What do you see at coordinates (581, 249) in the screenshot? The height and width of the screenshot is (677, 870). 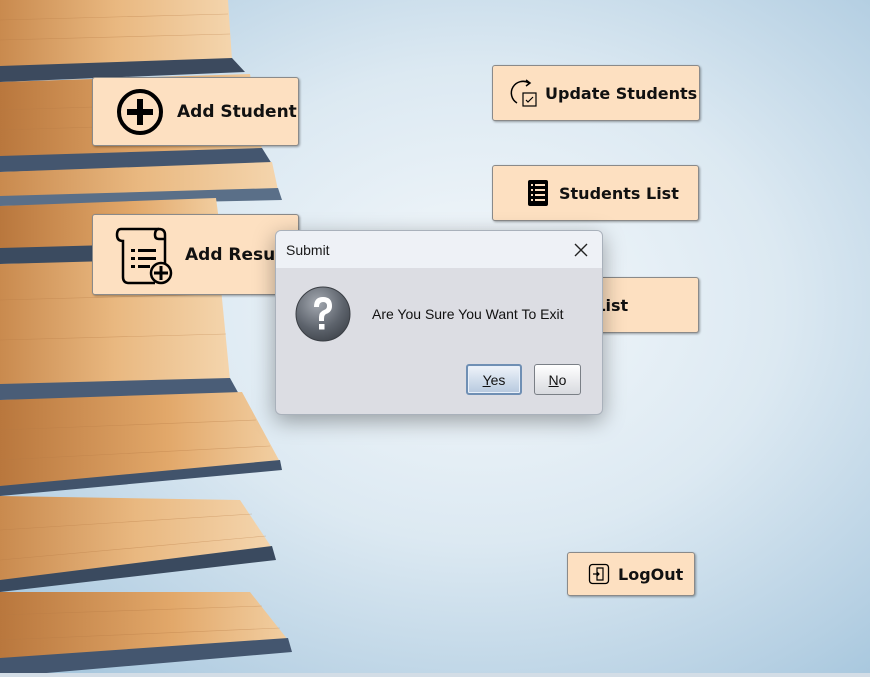 I see `close-icon` at bounding box center [581, 249].